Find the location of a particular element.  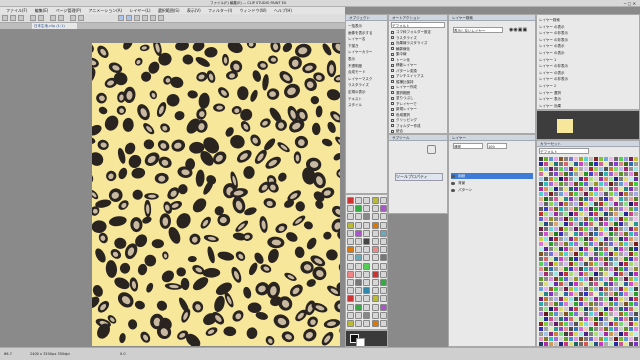

checkbox is located at coordinates (392, 65).